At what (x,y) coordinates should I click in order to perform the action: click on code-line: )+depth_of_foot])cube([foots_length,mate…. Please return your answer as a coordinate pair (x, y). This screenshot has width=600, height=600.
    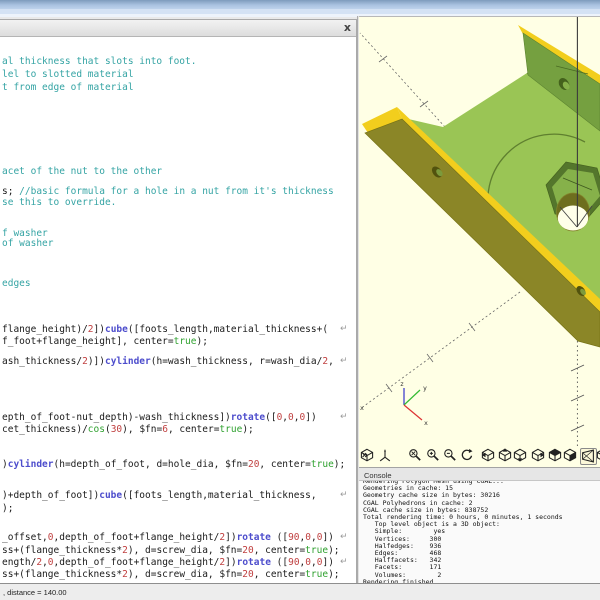
    Looking at the image, I should click on (159, 495).